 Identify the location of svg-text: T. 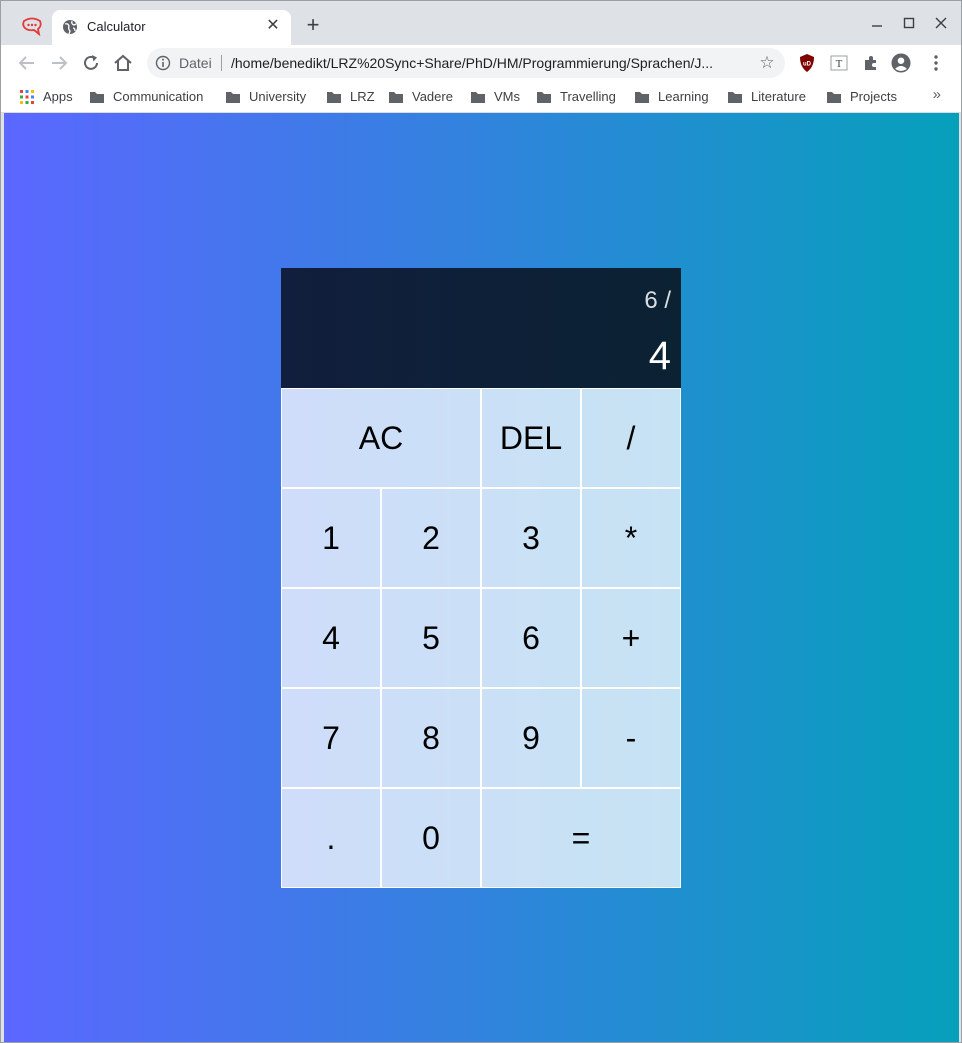
(839, 64).